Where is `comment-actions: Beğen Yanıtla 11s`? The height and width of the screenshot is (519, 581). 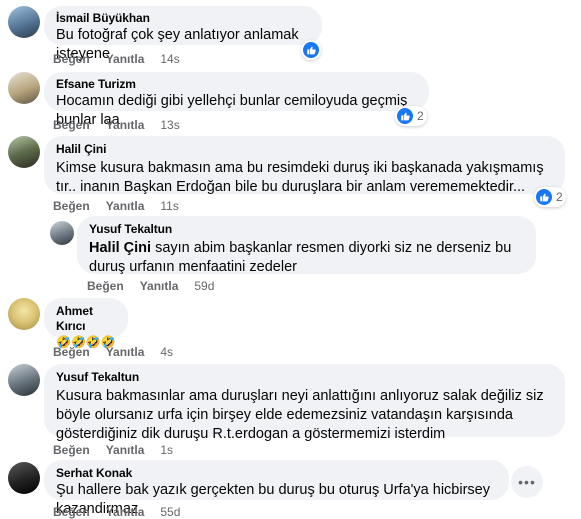 comment-actions: Beğen Yanıtla 11s is located at coordinates (116, 206).